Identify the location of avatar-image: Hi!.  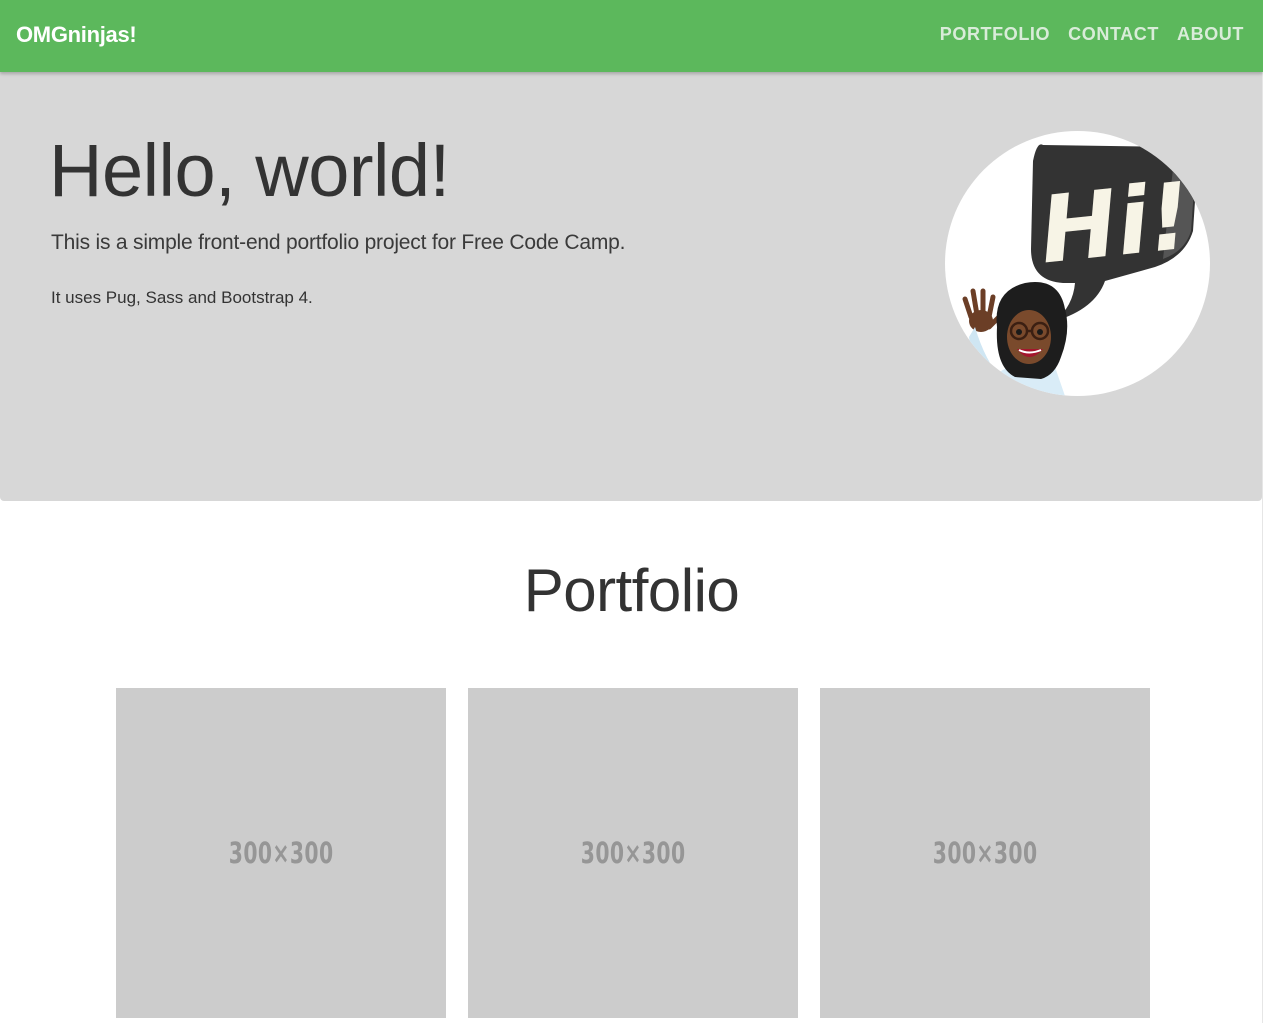
(1077, 263).